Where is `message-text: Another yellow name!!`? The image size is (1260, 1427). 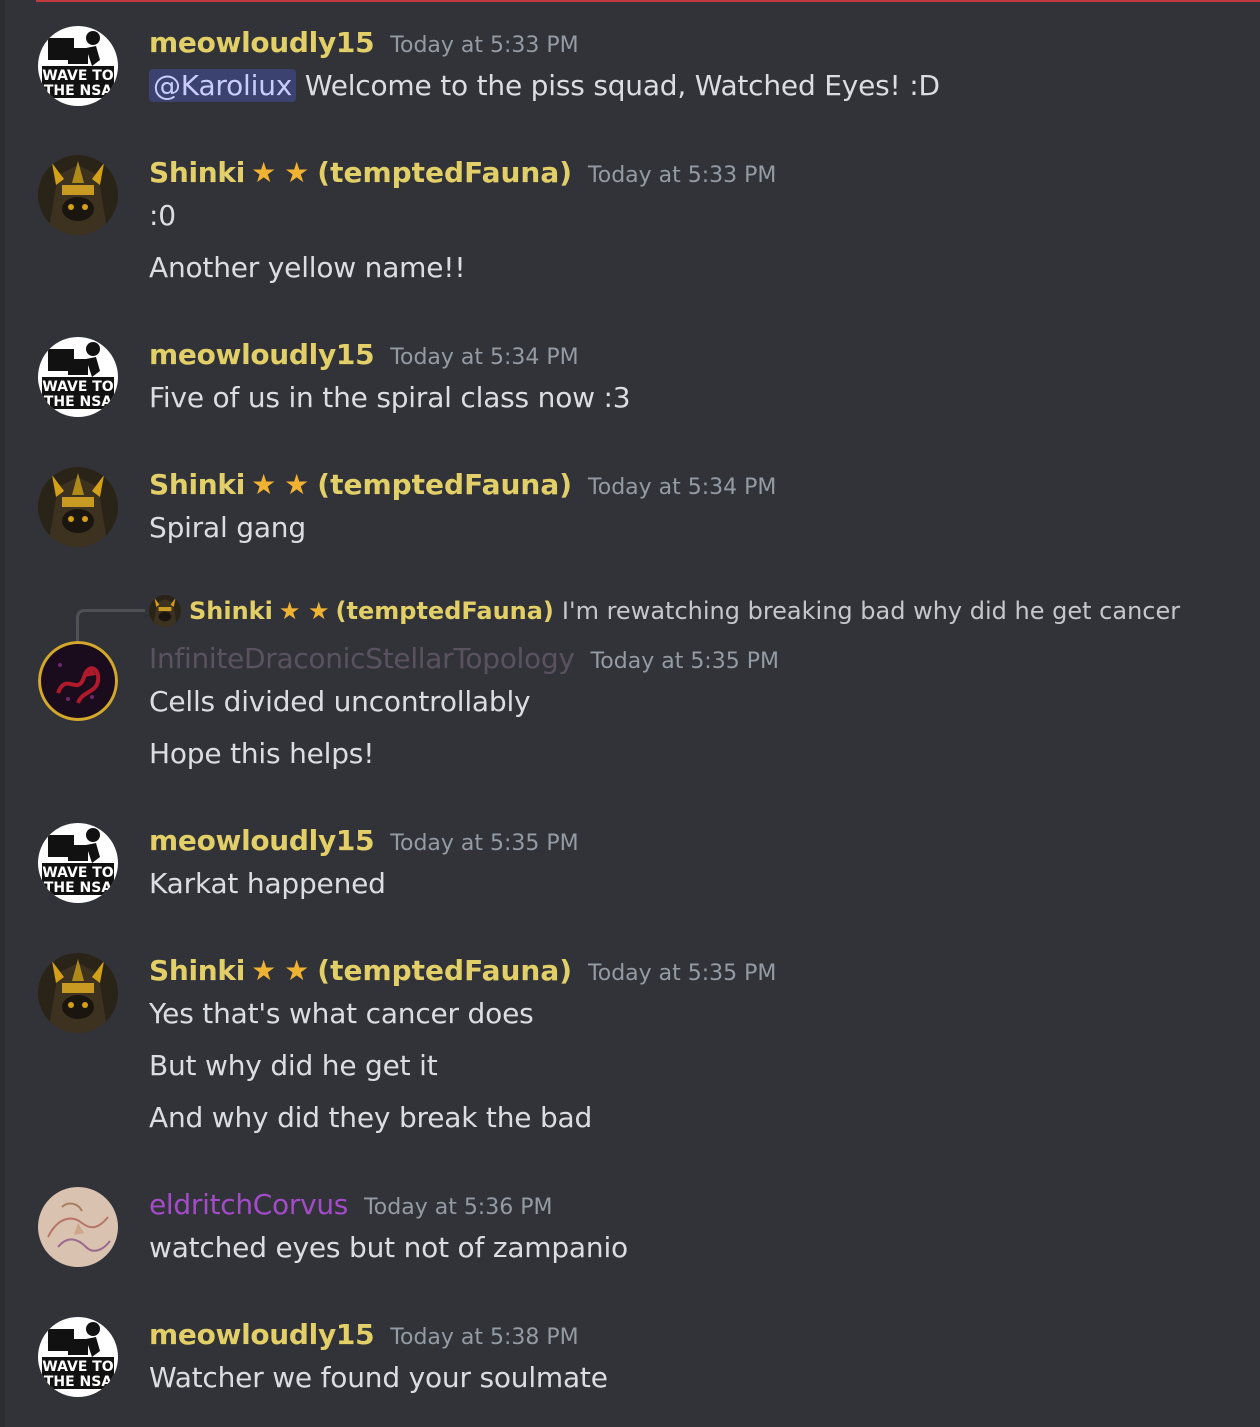
message-text: Another yellow name!! is located at coordinates (307, 267).